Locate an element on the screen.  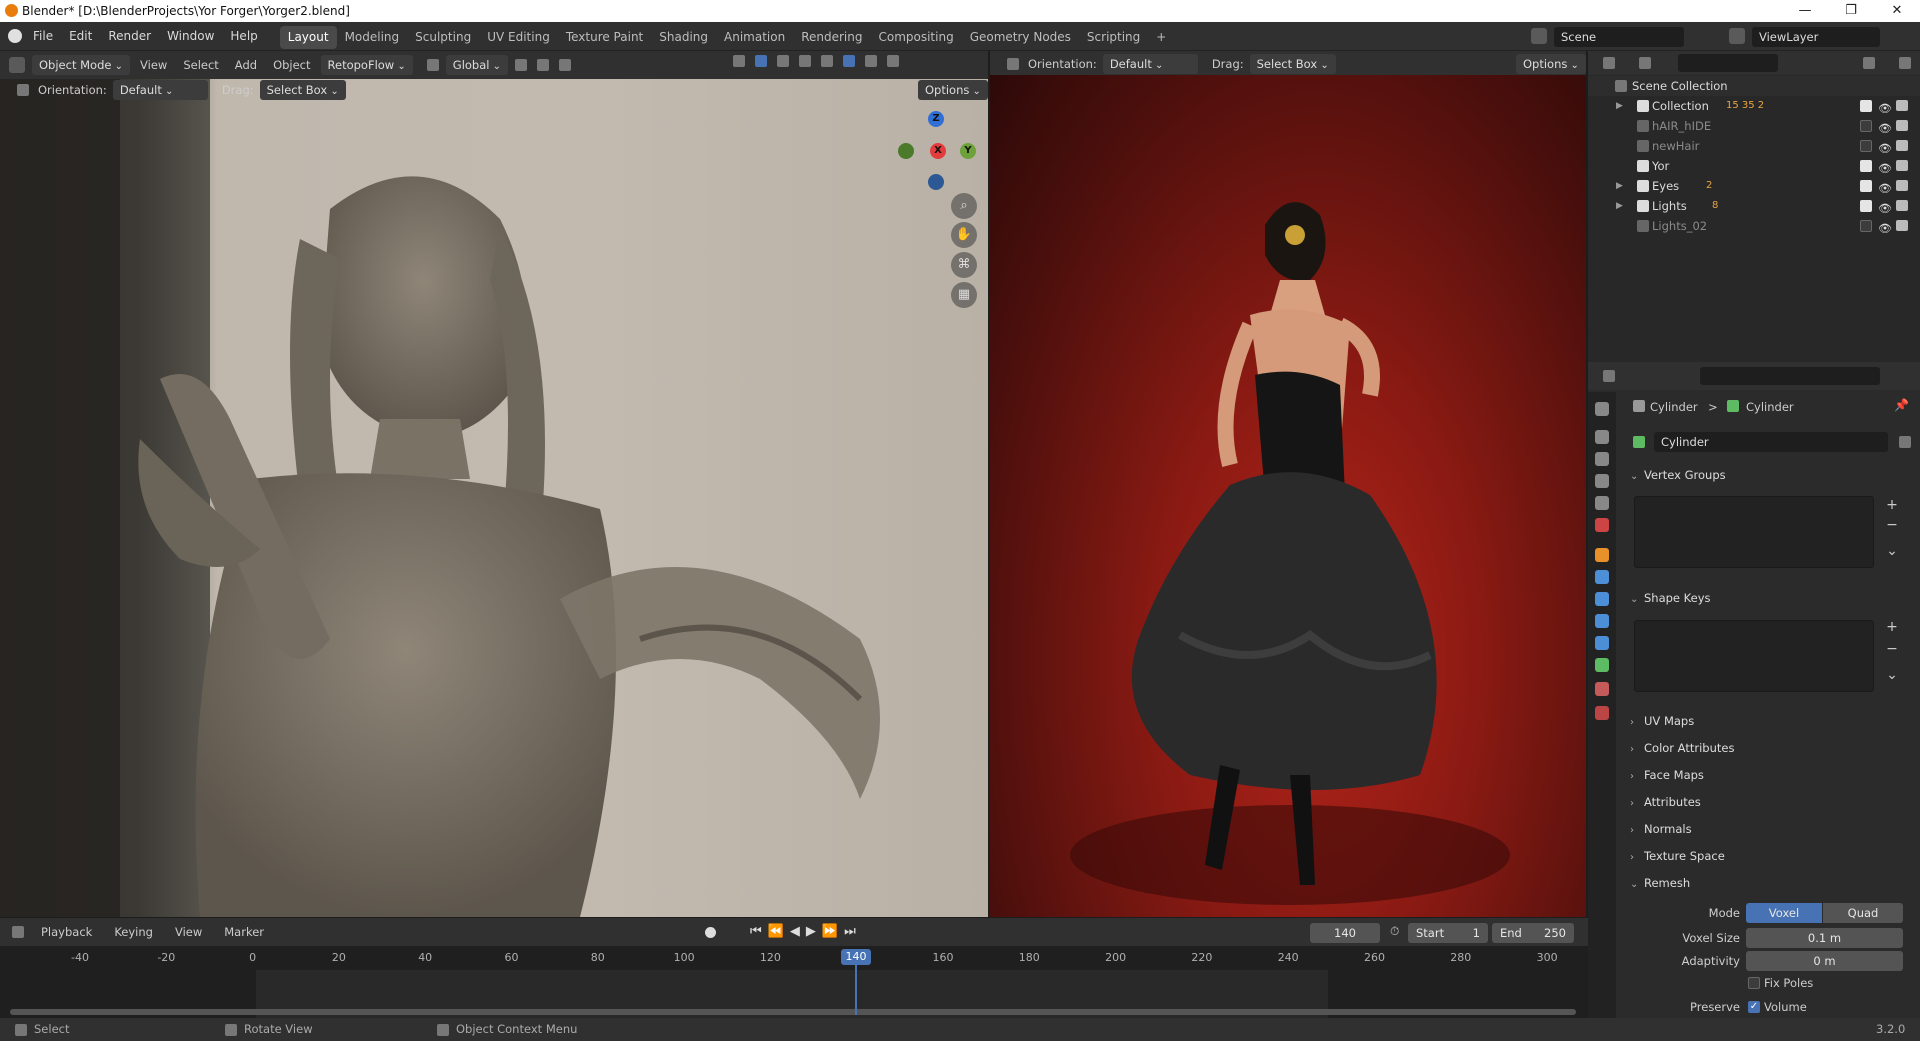
material-tab-icon is located at coordinates (1602, 689).